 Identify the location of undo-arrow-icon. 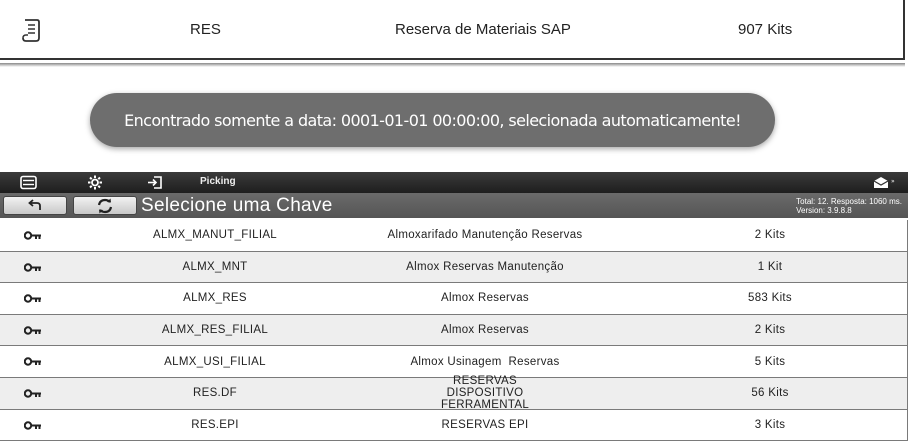
(34, 204).